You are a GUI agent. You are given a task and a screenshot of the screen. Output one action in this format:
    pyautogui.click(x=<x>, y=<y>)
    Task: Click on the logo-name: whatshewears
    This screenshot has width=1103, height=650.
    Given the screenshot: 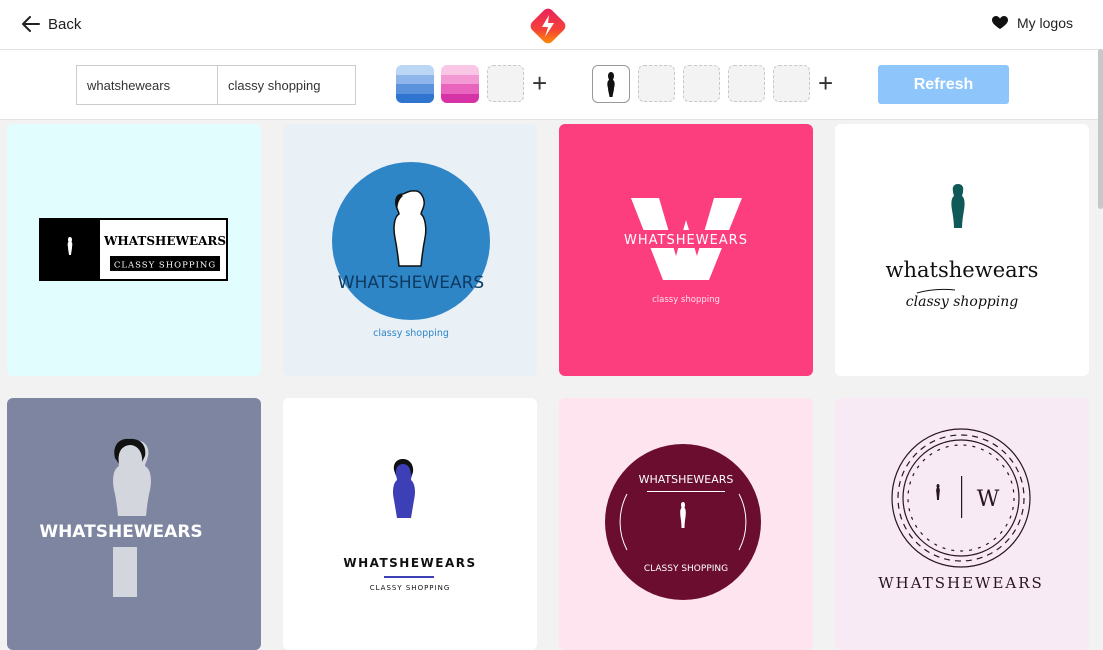 What is the action you would take?
    pyautogui.click(x=962, y=270)
    